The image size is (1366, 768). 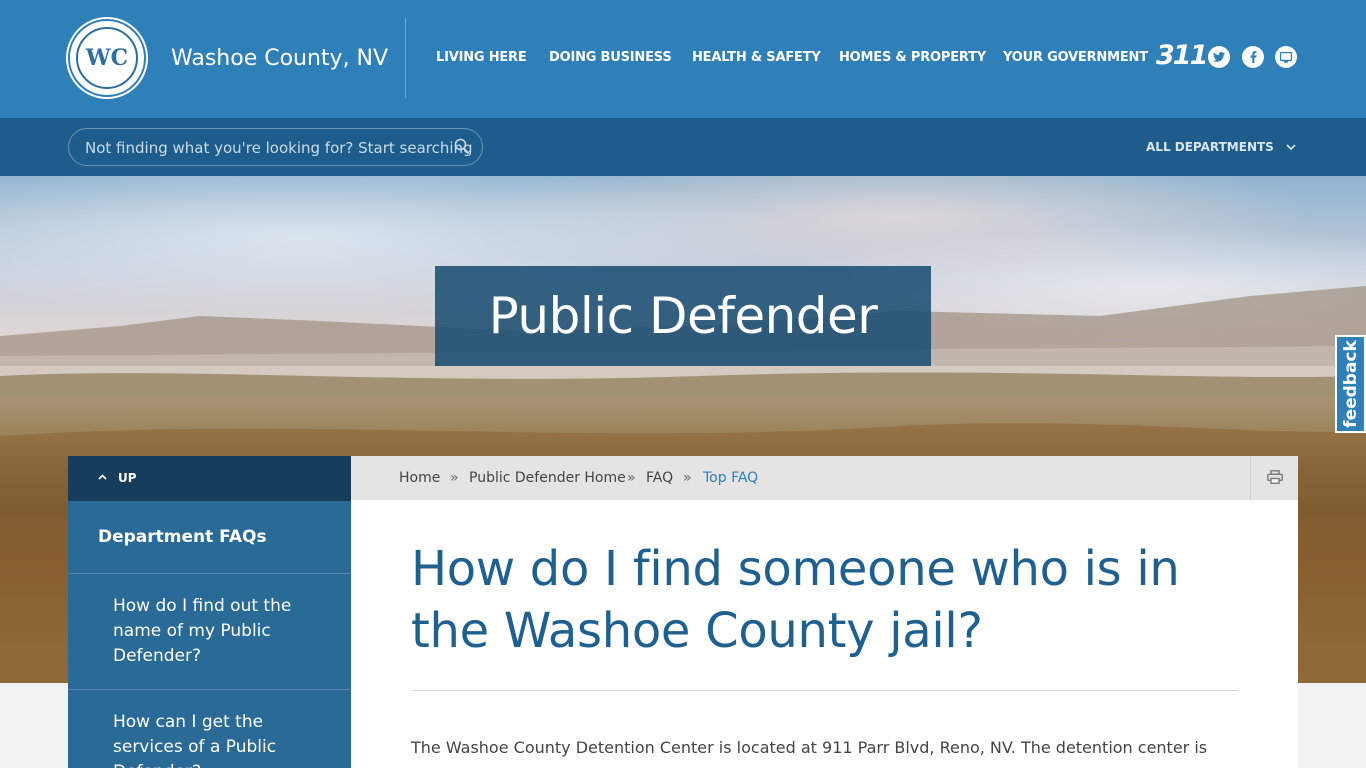 I want to click on chevron-down-icon, so click(x=1291, y=147).